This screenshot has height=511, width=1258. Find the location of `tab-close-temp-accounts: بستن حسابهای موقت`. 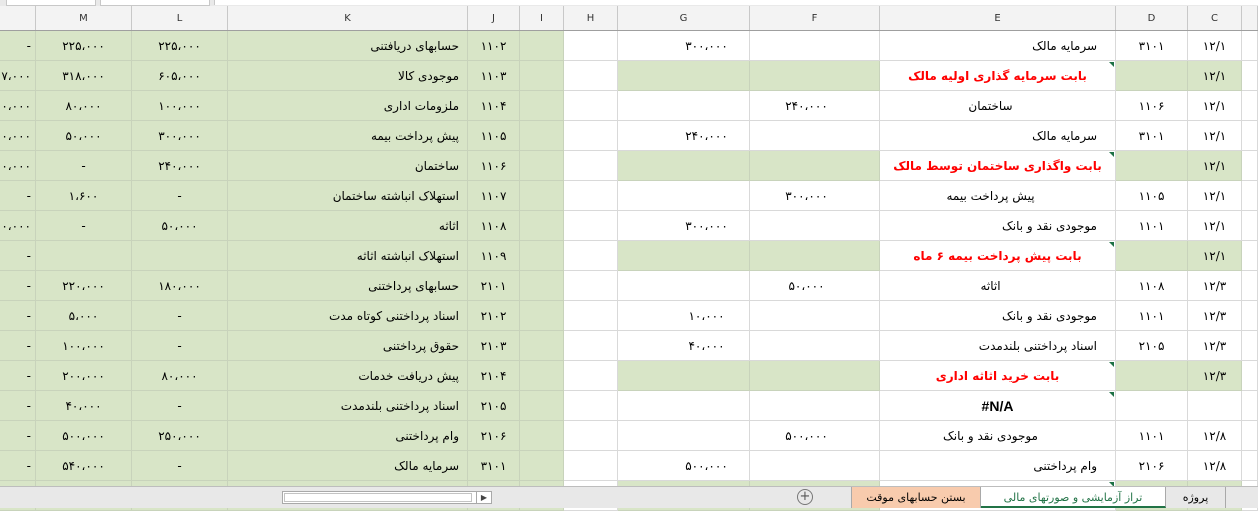

tab-close-temp-accounts: بستن حسابهای موقت is located at coordinates (916, 497).